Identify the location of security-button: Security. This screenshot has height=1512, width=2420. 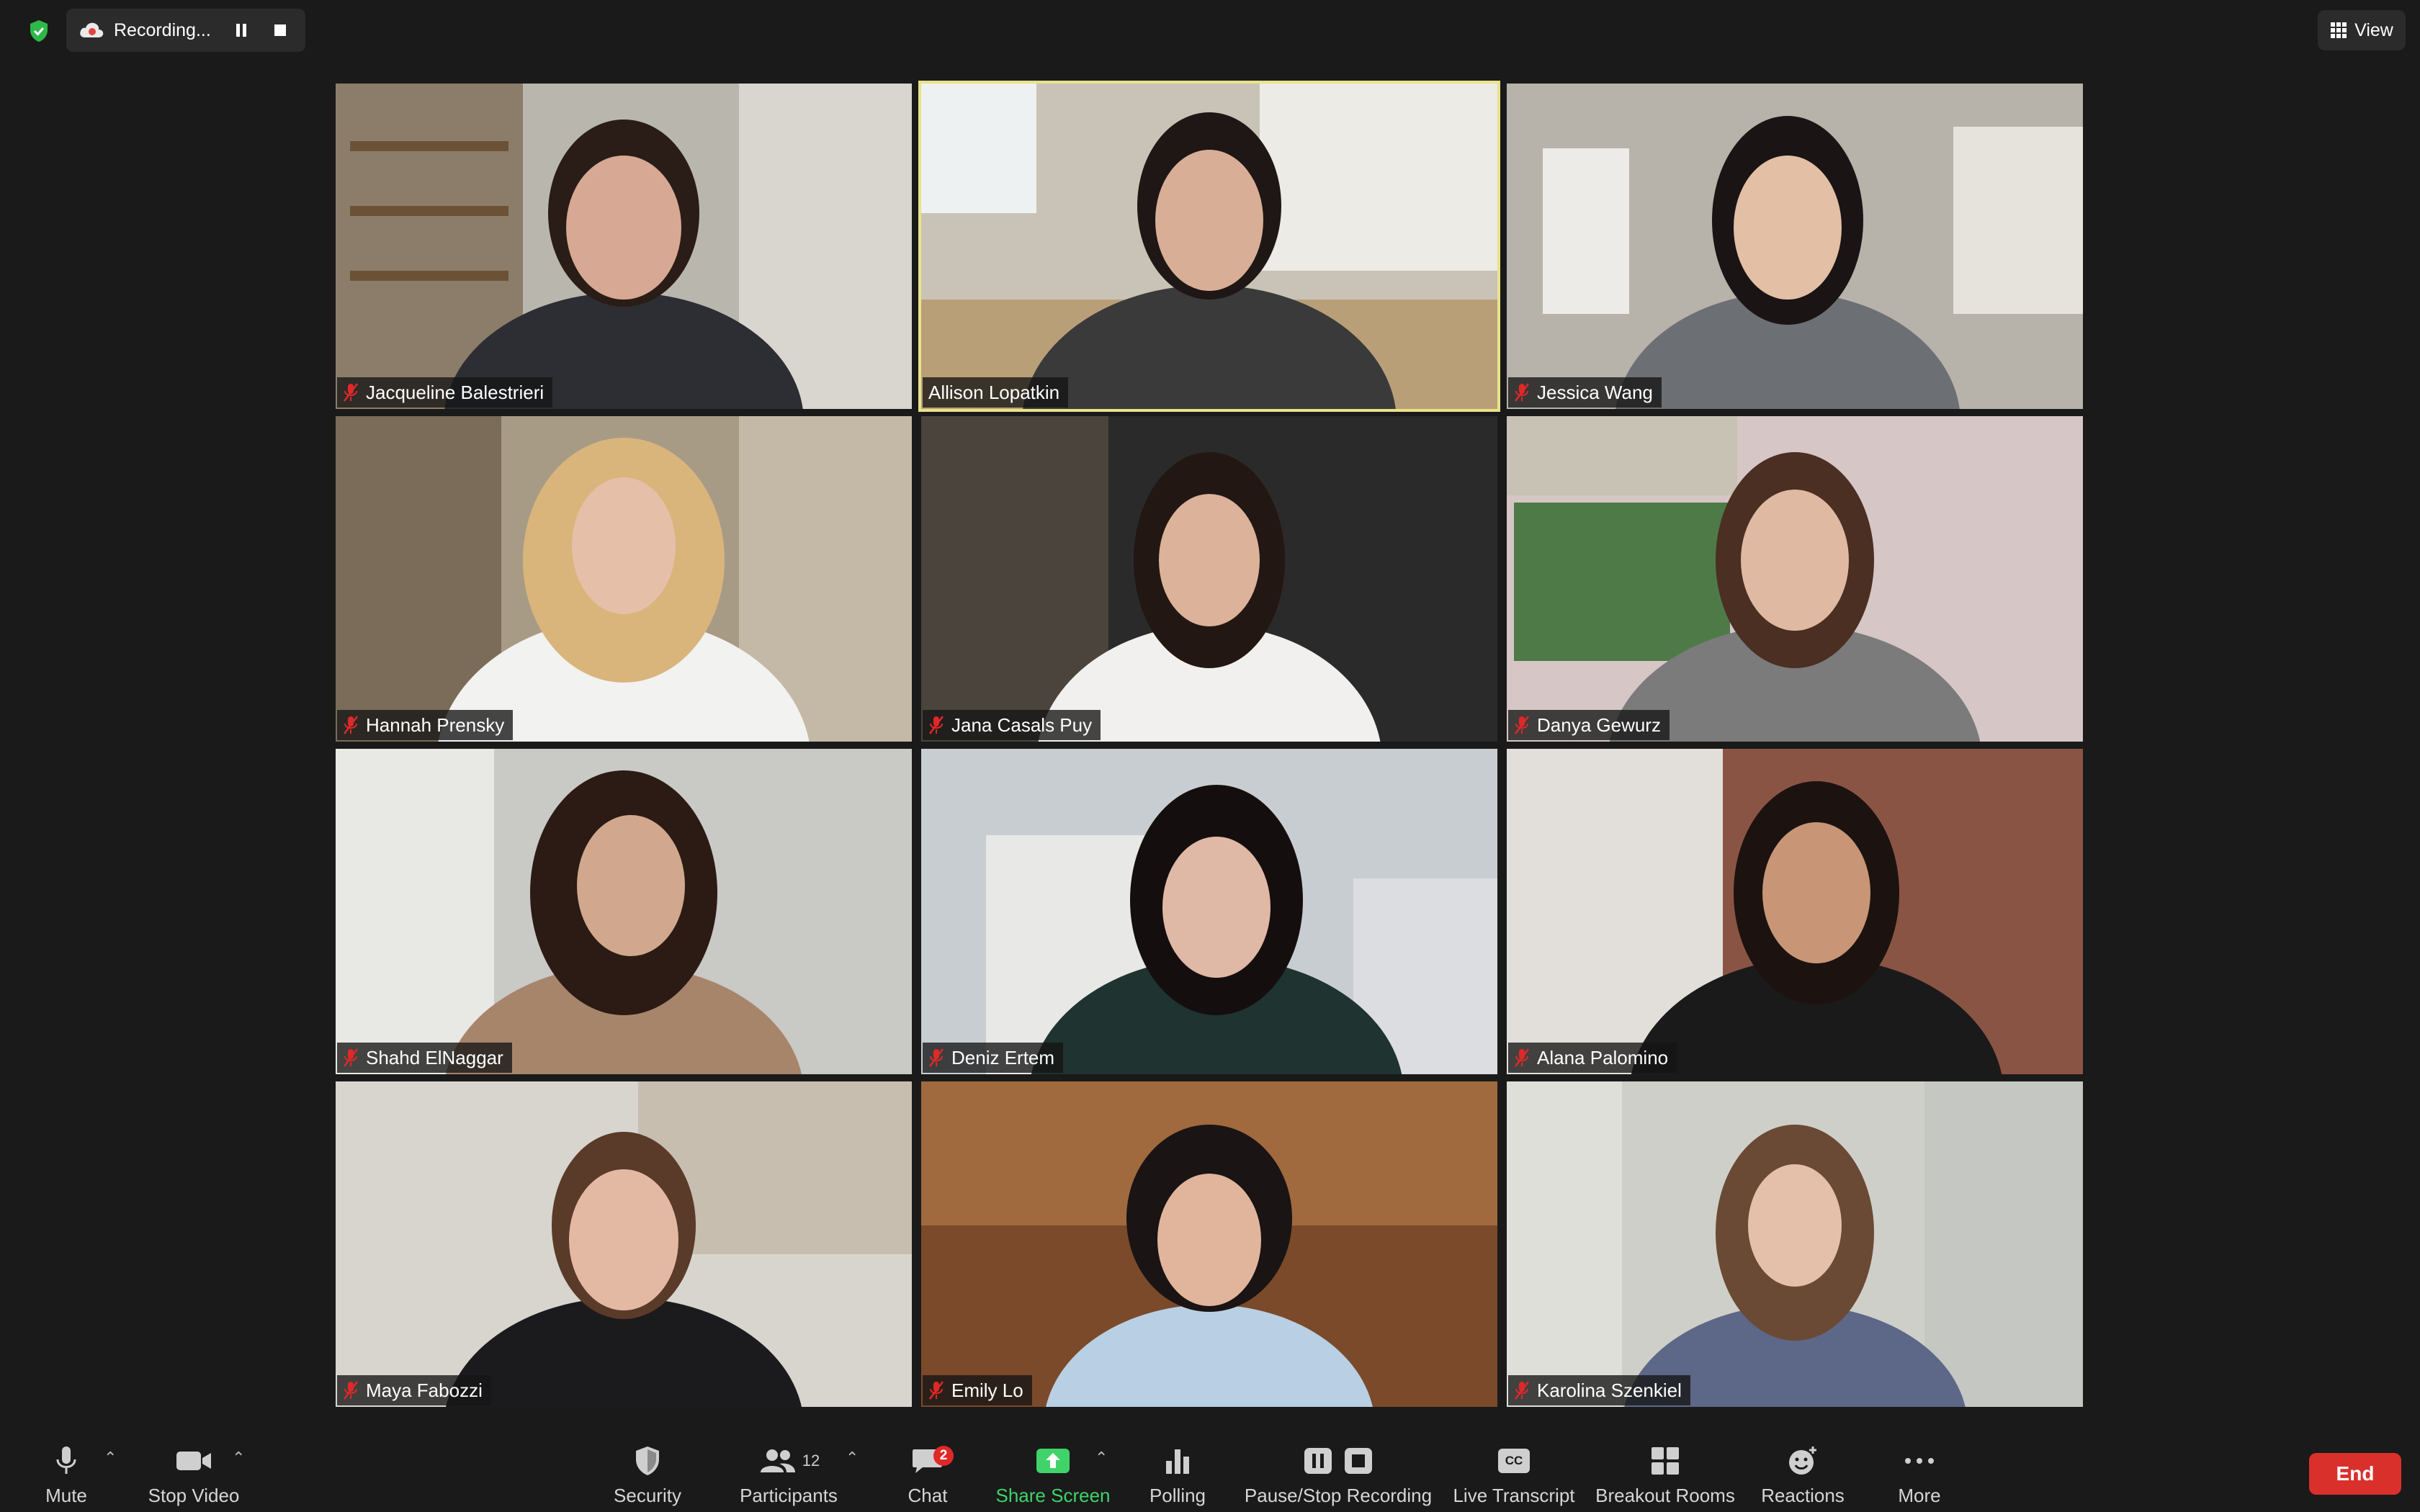
(647, 1475).